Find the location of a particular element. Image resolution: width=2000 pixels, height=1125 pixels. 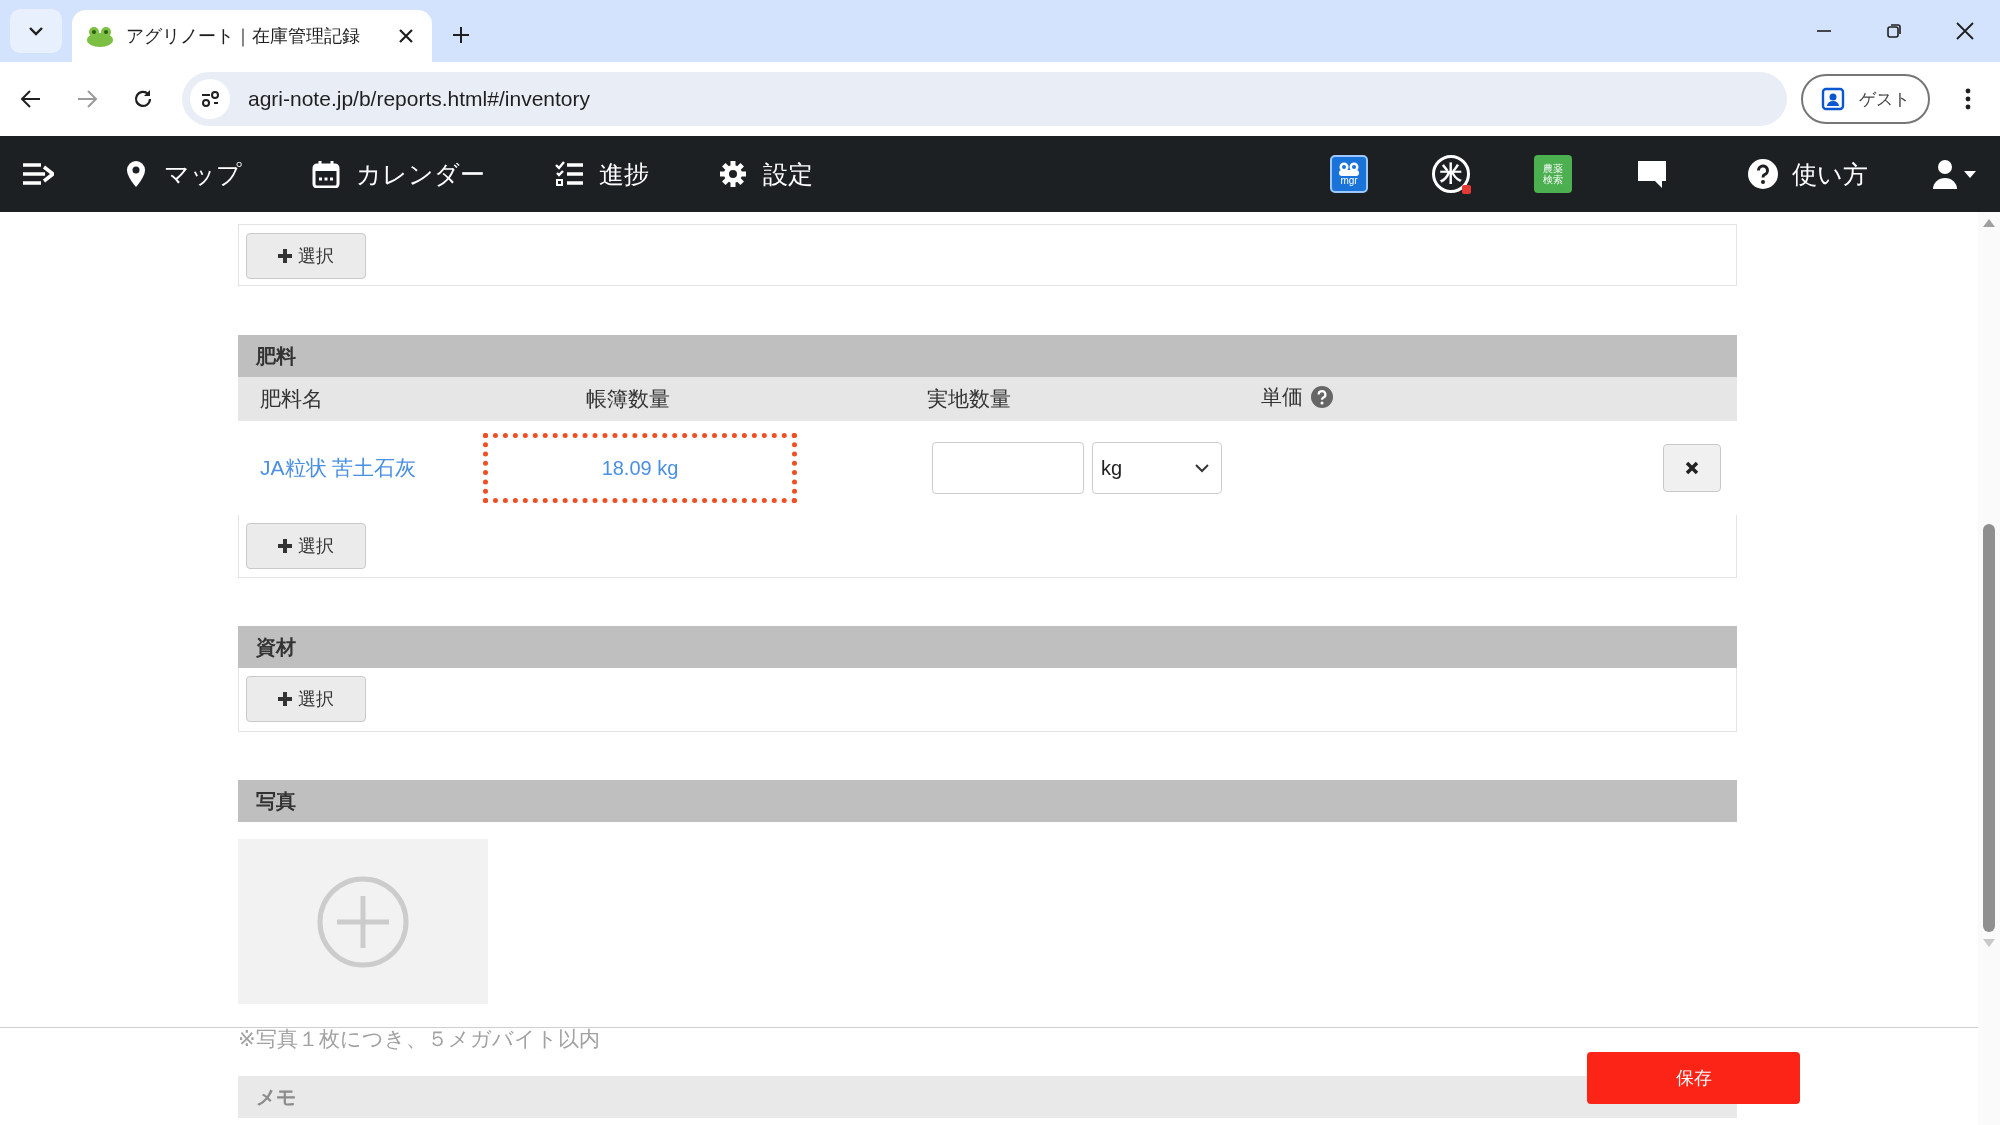

reload-icon is located at coordinates (143, 99).